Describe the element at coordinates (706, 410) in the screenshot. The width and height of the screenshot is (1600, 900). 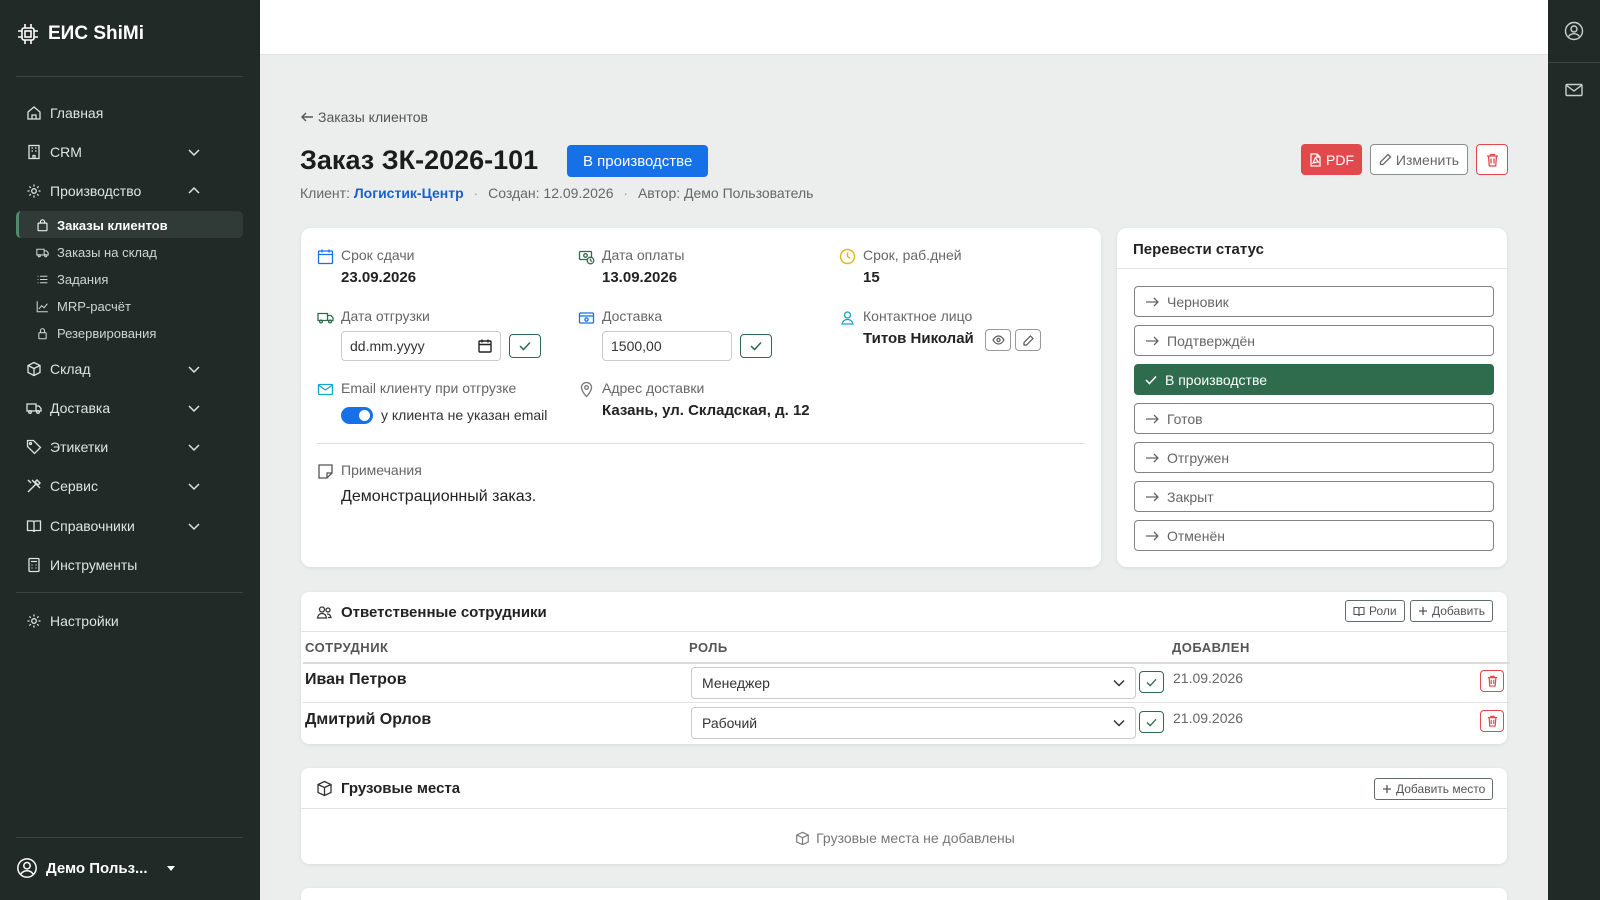
I see `address-value: Казань, ул. Складская, д. 12` at that location.